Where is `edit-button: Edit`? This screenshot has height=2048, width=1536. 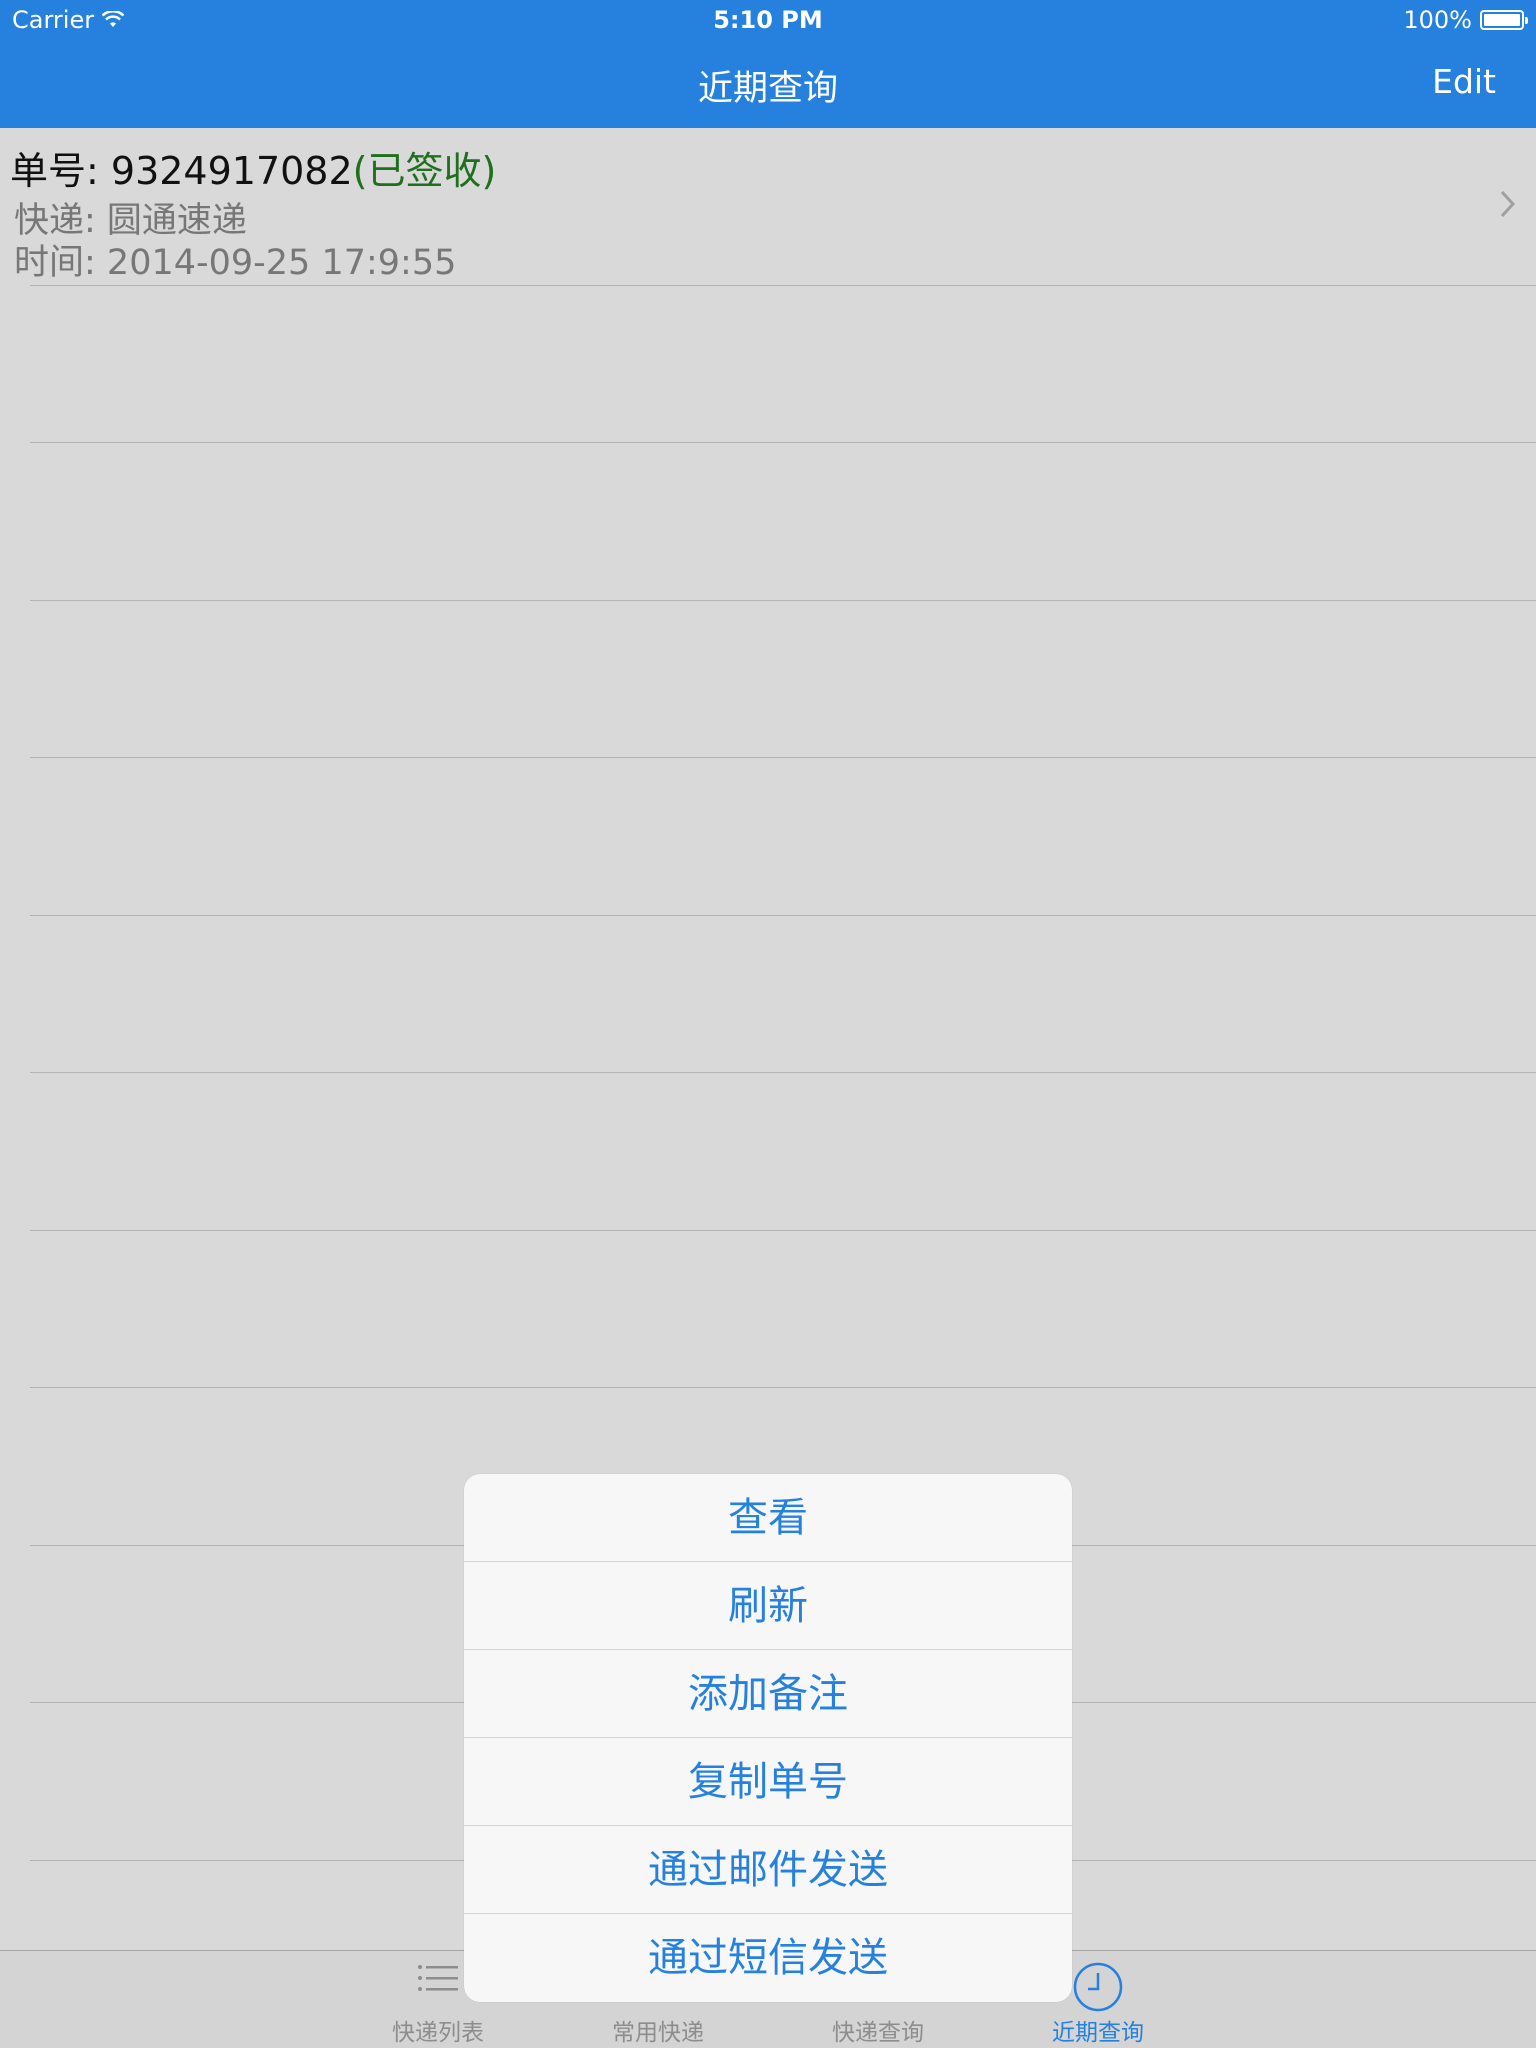
edit-button: Edit is located at coordinates (1464, 81).